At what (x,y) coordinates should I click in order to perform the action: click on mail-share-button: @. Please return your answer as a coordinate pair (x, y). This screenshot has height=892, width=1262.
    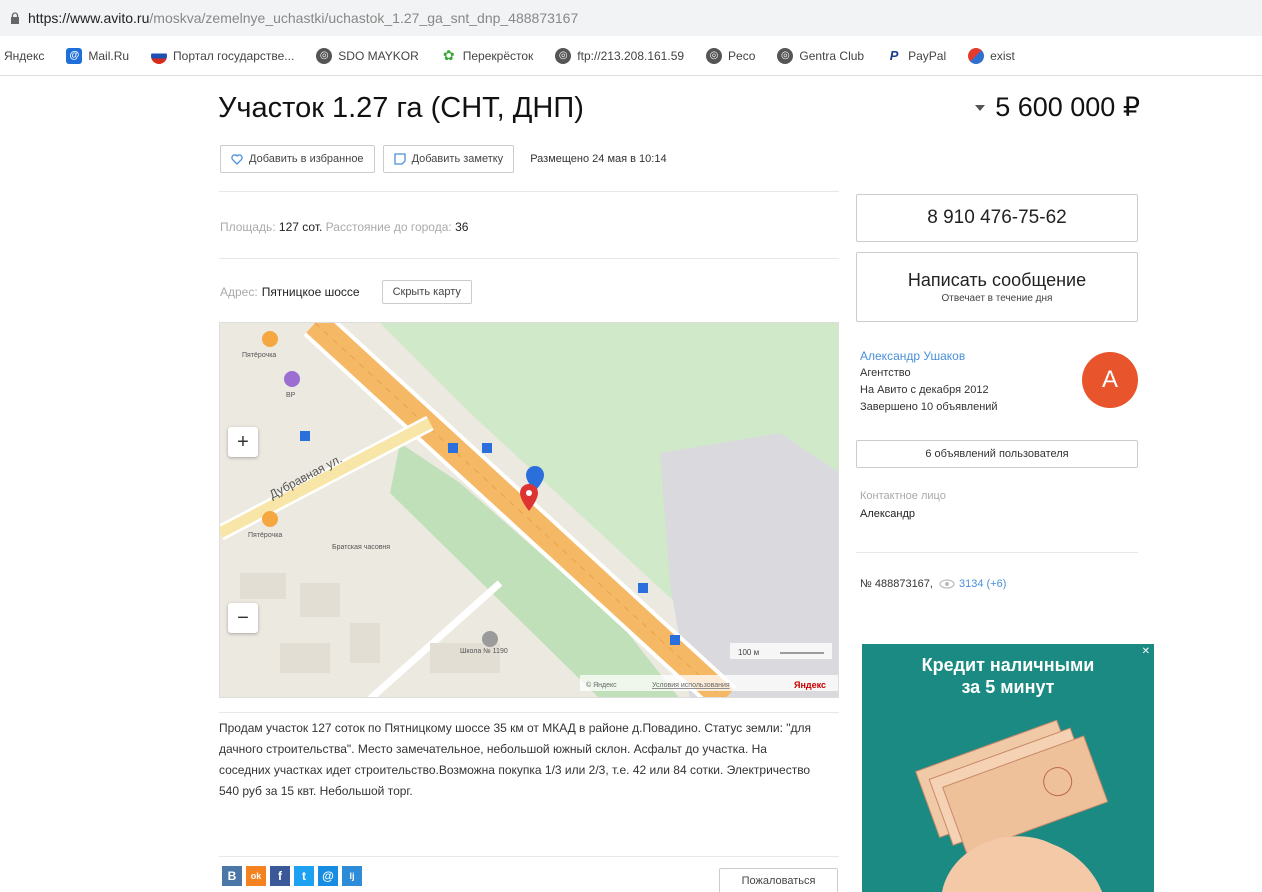
    Looking at the image, I should click on (328, 876).